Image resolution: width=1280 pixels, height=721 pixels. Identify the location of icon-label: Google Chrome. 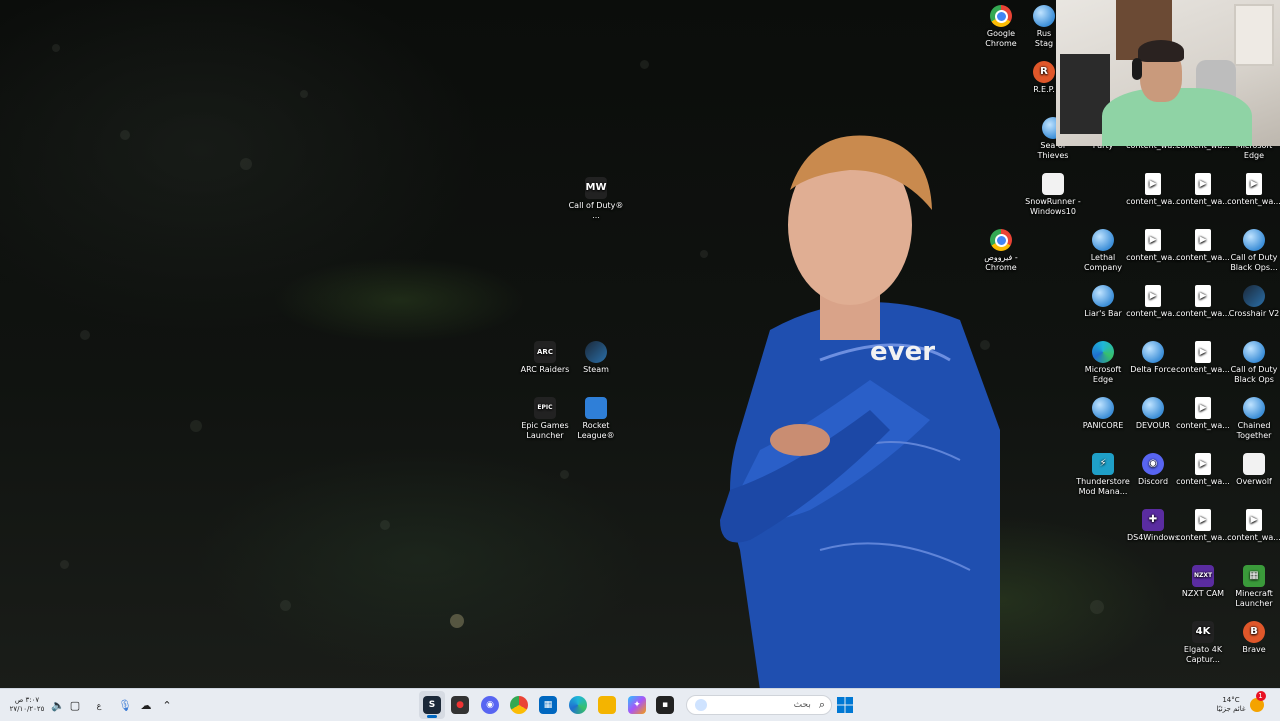
(1001, 38).